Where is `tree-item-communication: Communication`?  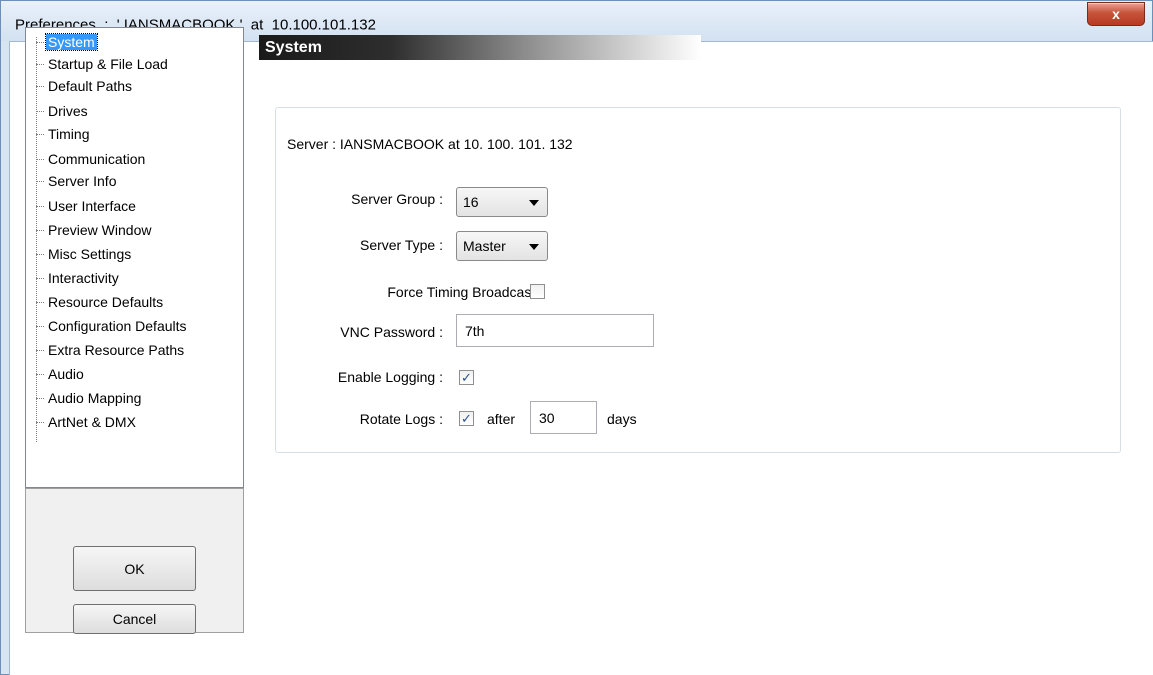 tree-item-communication: Communication is located at coordinates (91, 159).